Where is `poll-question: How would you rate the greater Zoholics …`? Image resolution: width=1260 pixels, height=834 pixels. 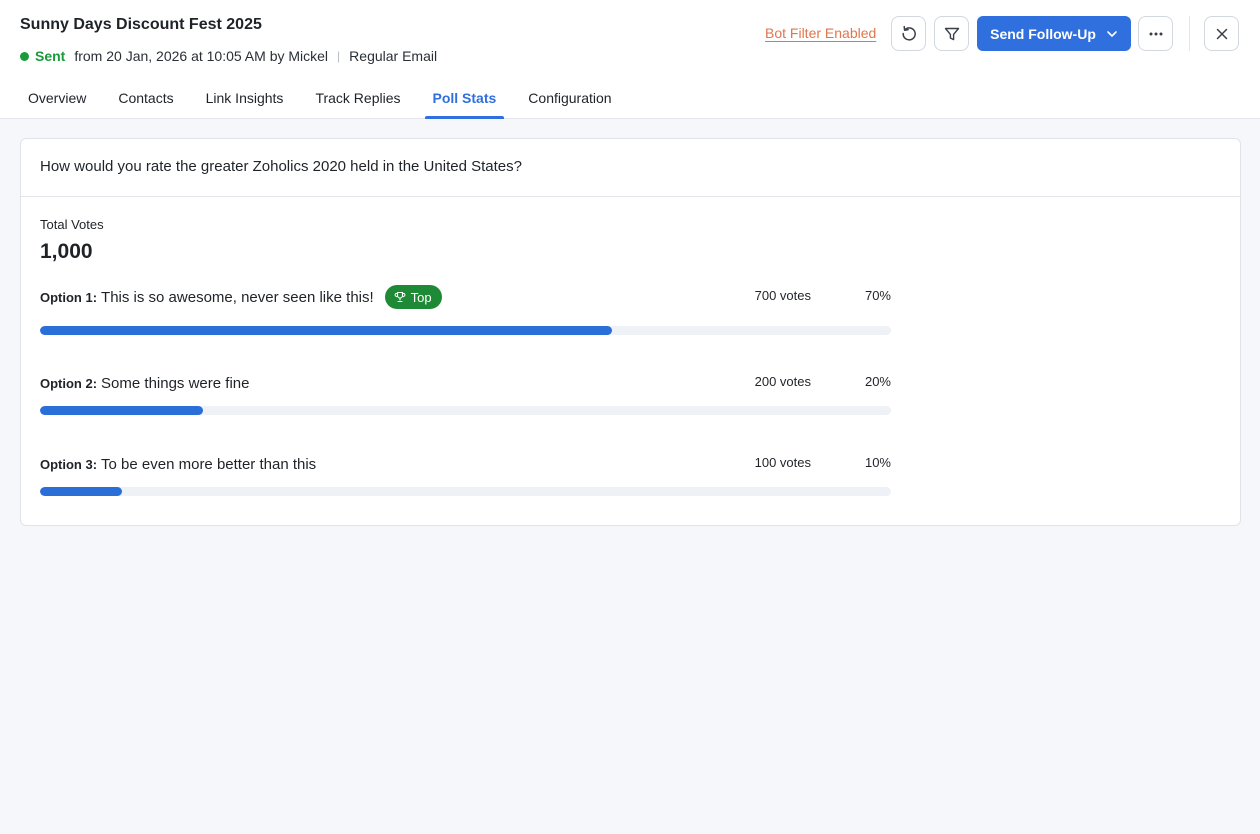 poll-question: How would you rate the greater Zoholics … is located at coordinates (630, 168).